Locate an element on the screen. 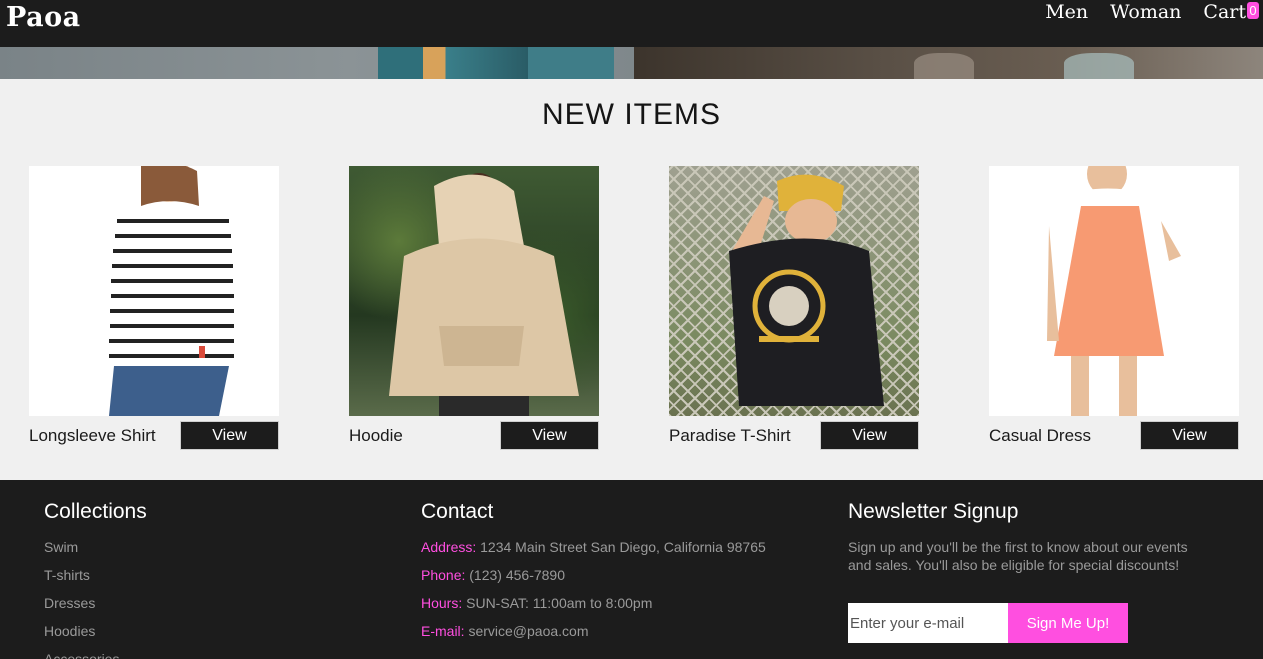 The width and height of the screenshot is (1263, 659). collection-link-hoodies: Hoodies is located at coordinates (95, 636).